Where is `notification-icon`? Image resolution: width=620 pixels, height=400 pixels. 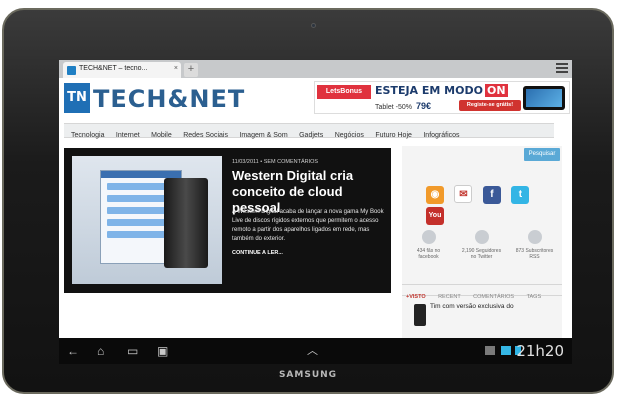
notification-icon is located at coordinates (490, 350).